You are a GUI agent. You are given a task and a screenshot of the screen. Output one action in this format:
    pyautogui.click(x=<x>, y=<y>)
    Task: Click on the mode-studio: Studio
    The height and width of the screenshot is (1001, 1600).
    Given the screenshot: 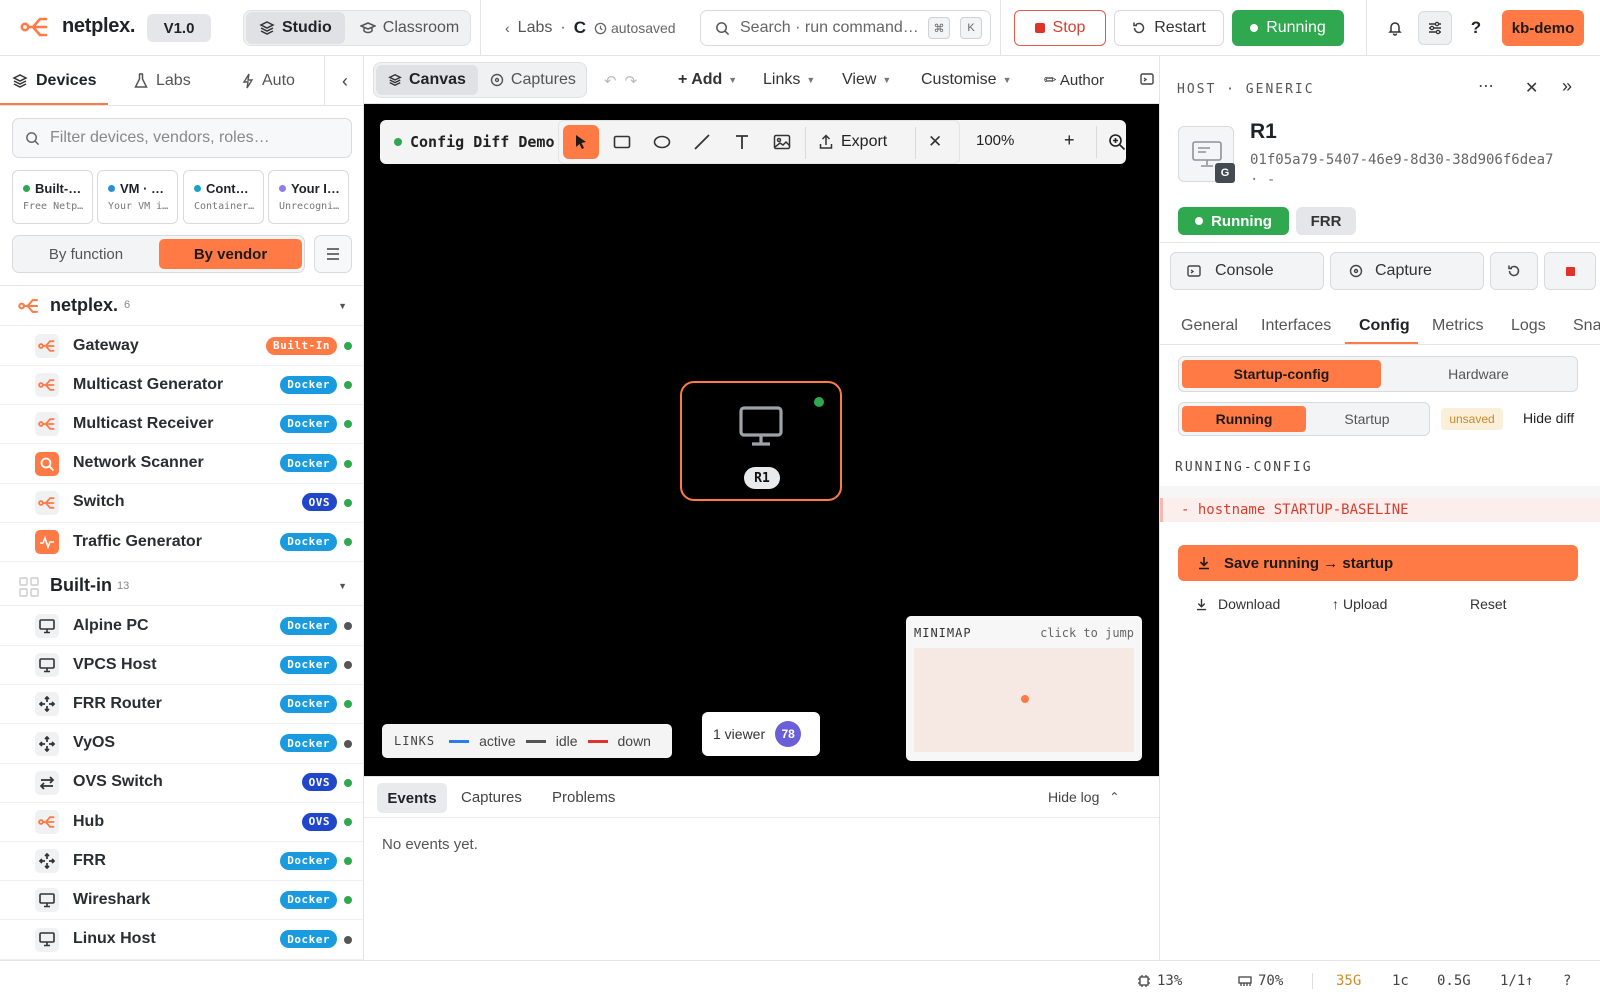 What is the action you would take?
    pyautogui.click(x=295, y=28)
    